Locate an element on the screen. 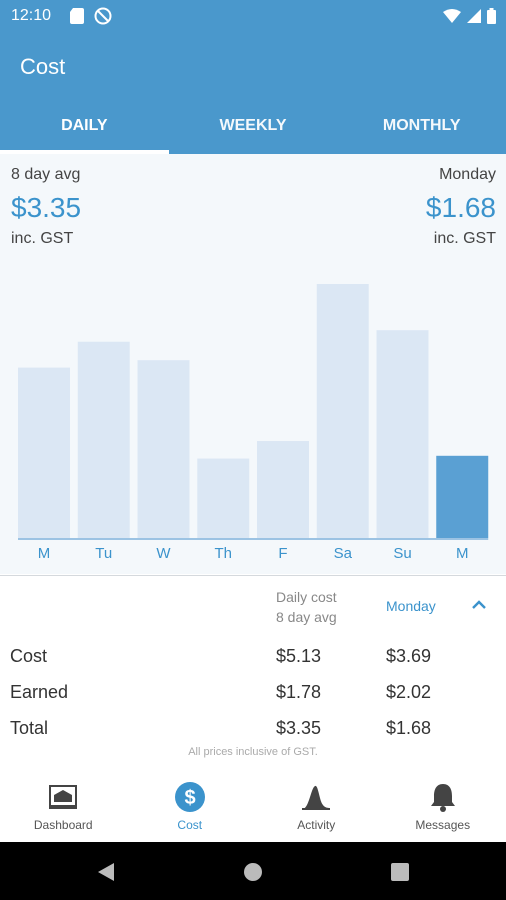  row-monday-value: $2.02 is located at coordinates (409, 692).